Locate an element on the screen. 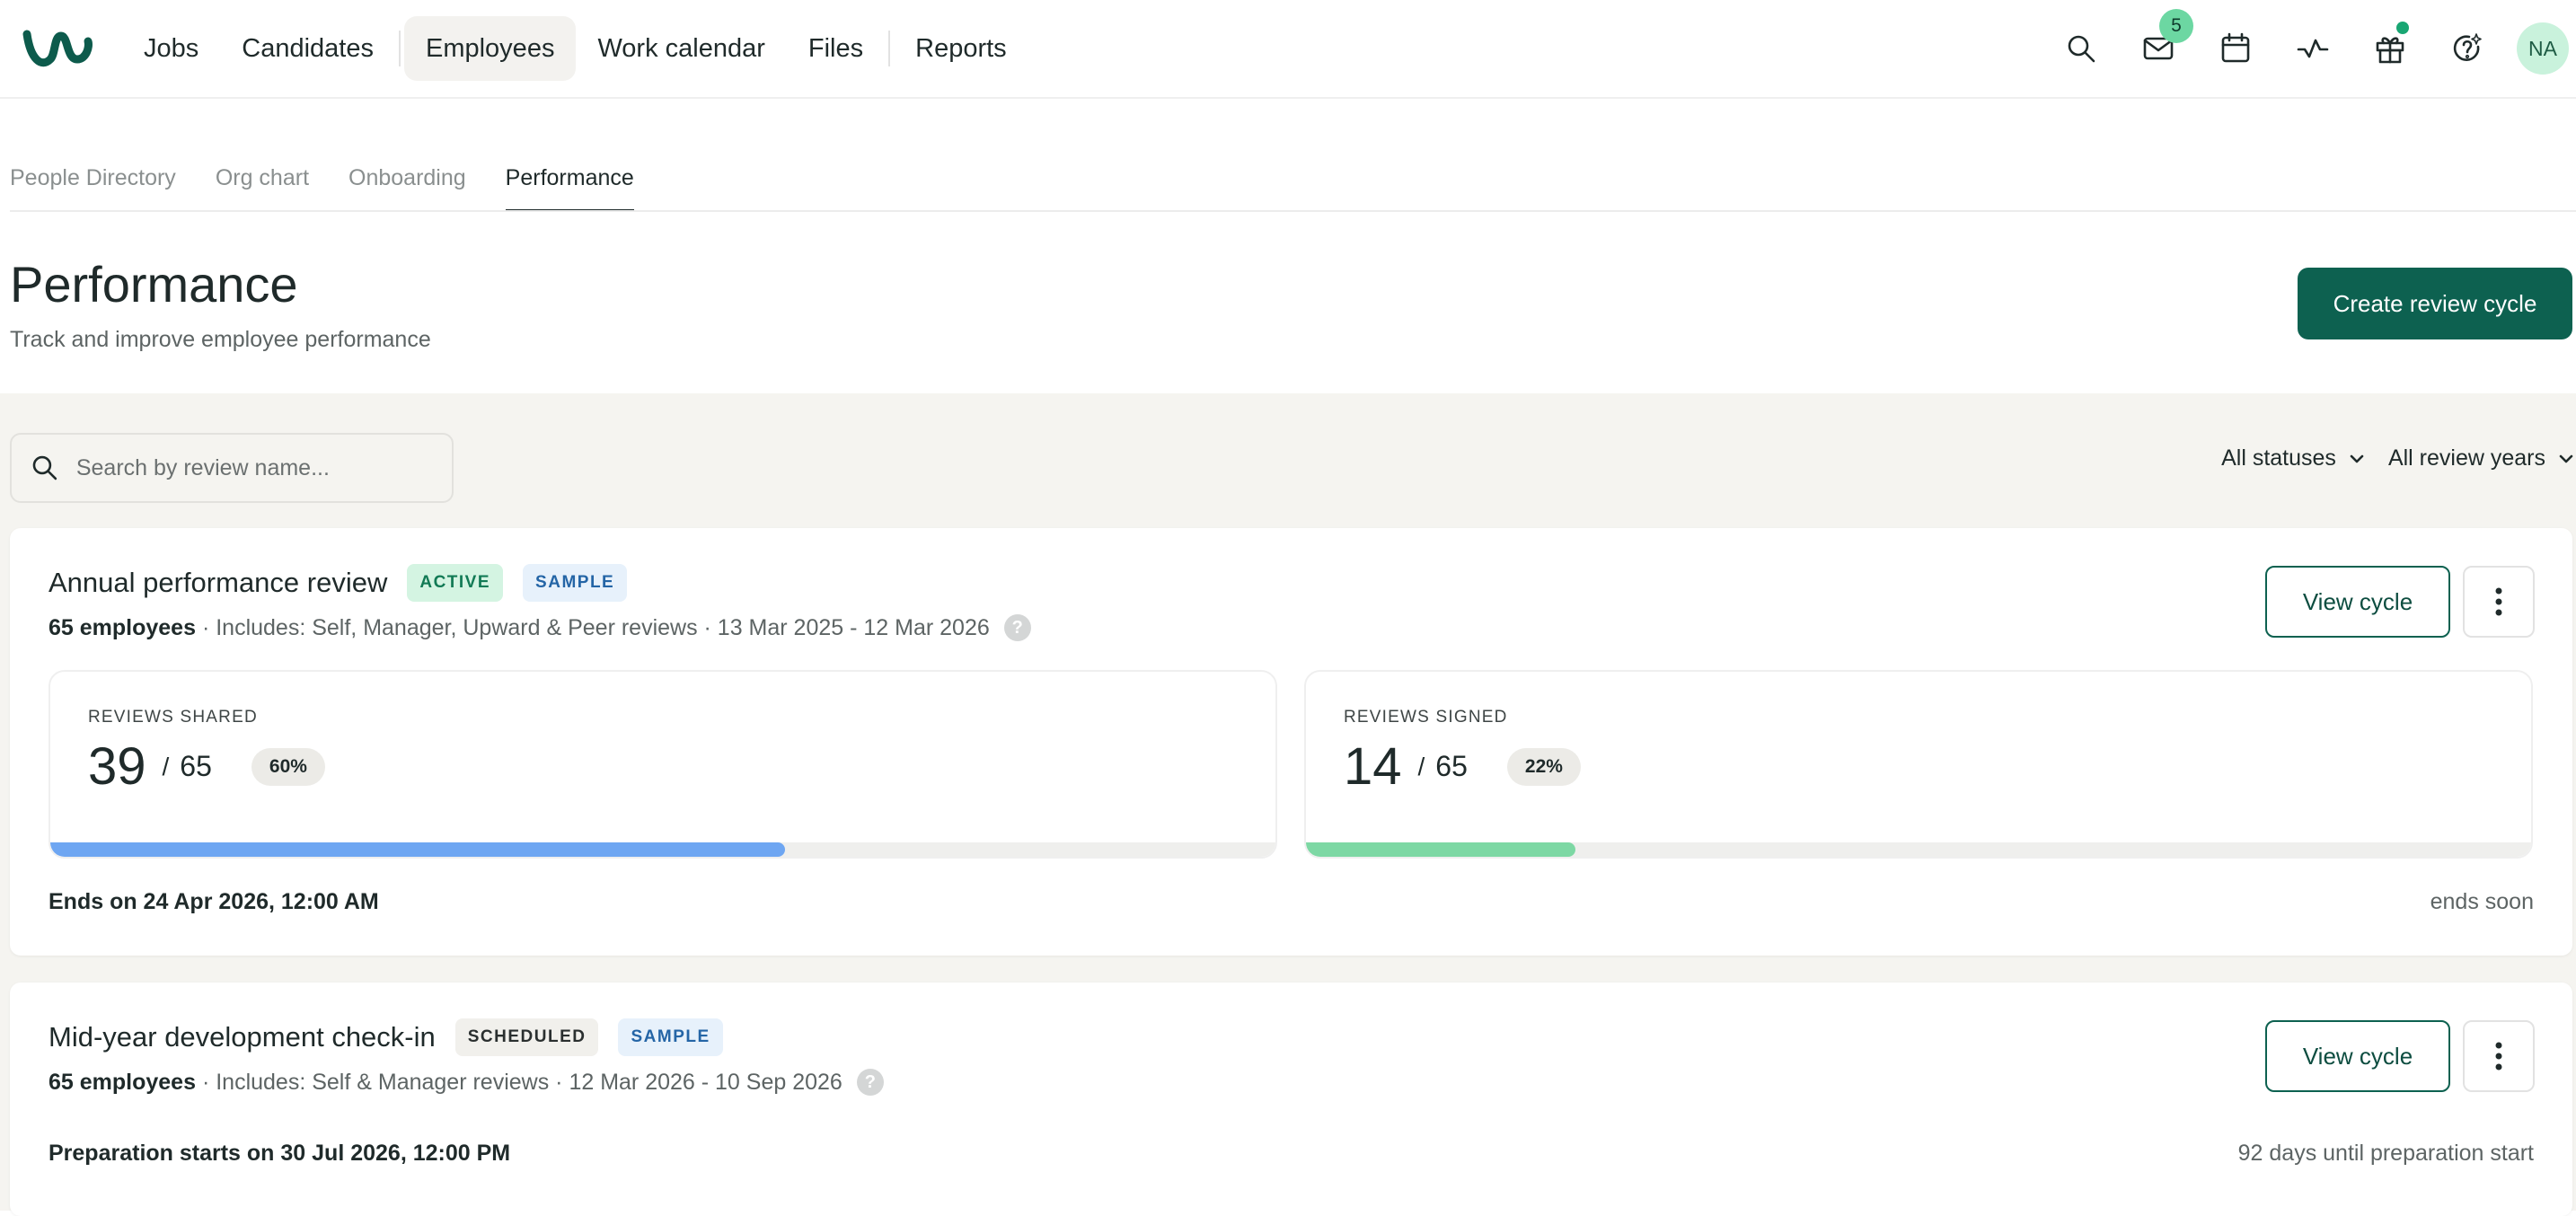 The width and height of the screenshot is (2576, 1216). stat-count: 39 is located at coordinates (117, 766).